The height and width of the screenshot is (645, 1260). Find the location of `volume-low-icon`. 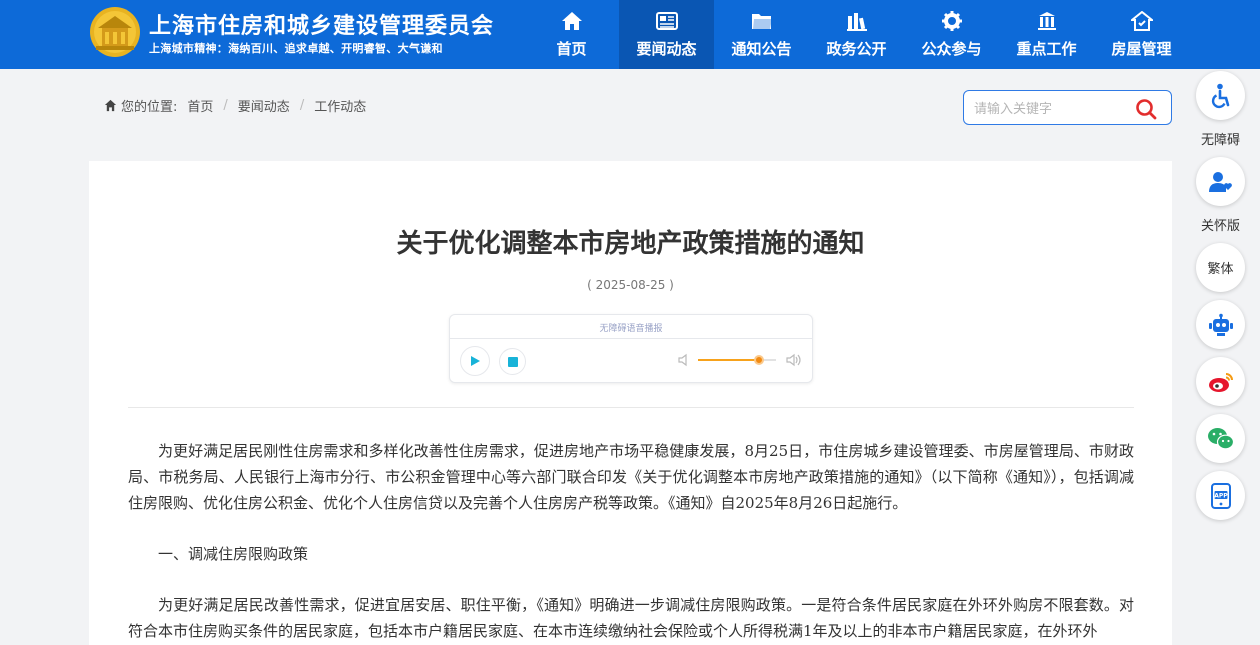

volume-low-icon is located at coordinates (682, 360).